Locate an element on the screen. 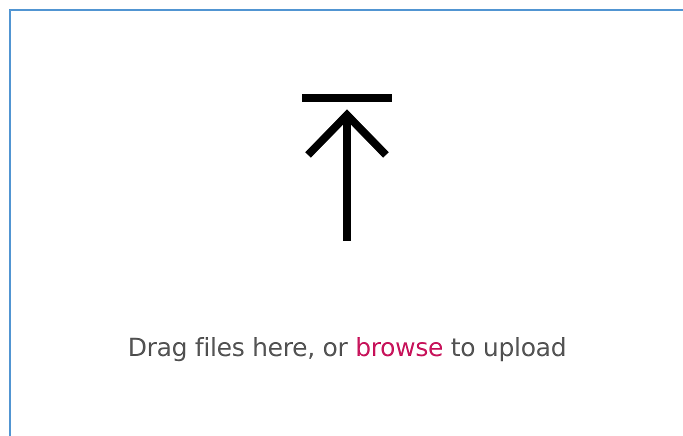 The height and width of the screenshot is (436, 683). browse-link: browse is located at coordinates (399, 347).